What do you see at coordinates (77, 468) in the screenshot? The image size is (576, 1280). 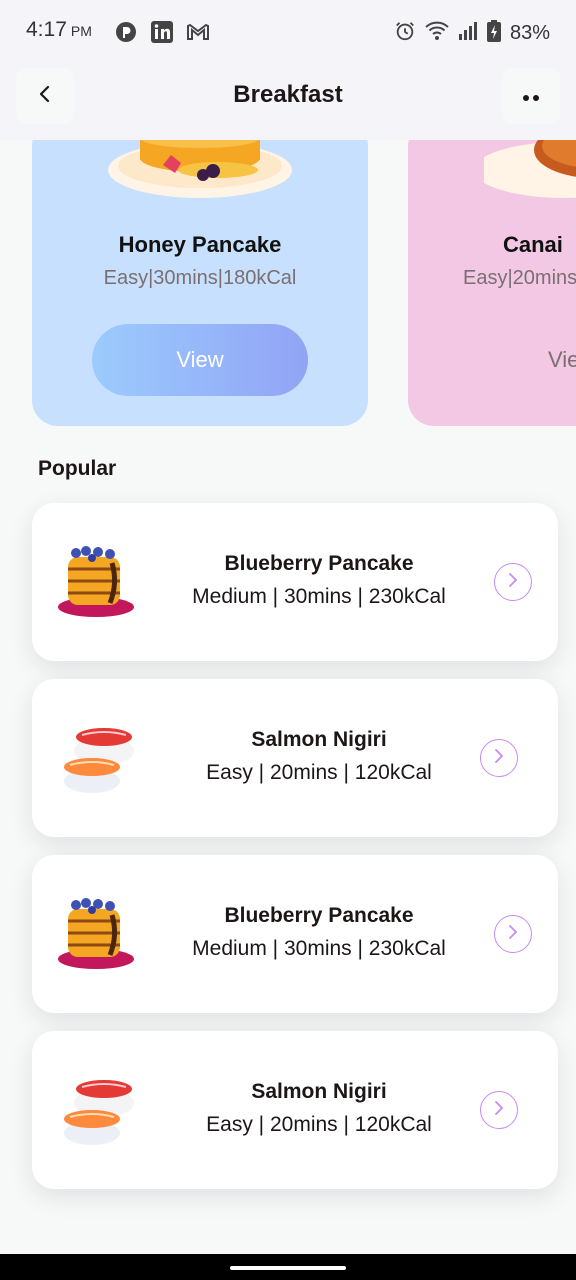 I see `popular-section-title: Popular` at bounding box center [77, 468].